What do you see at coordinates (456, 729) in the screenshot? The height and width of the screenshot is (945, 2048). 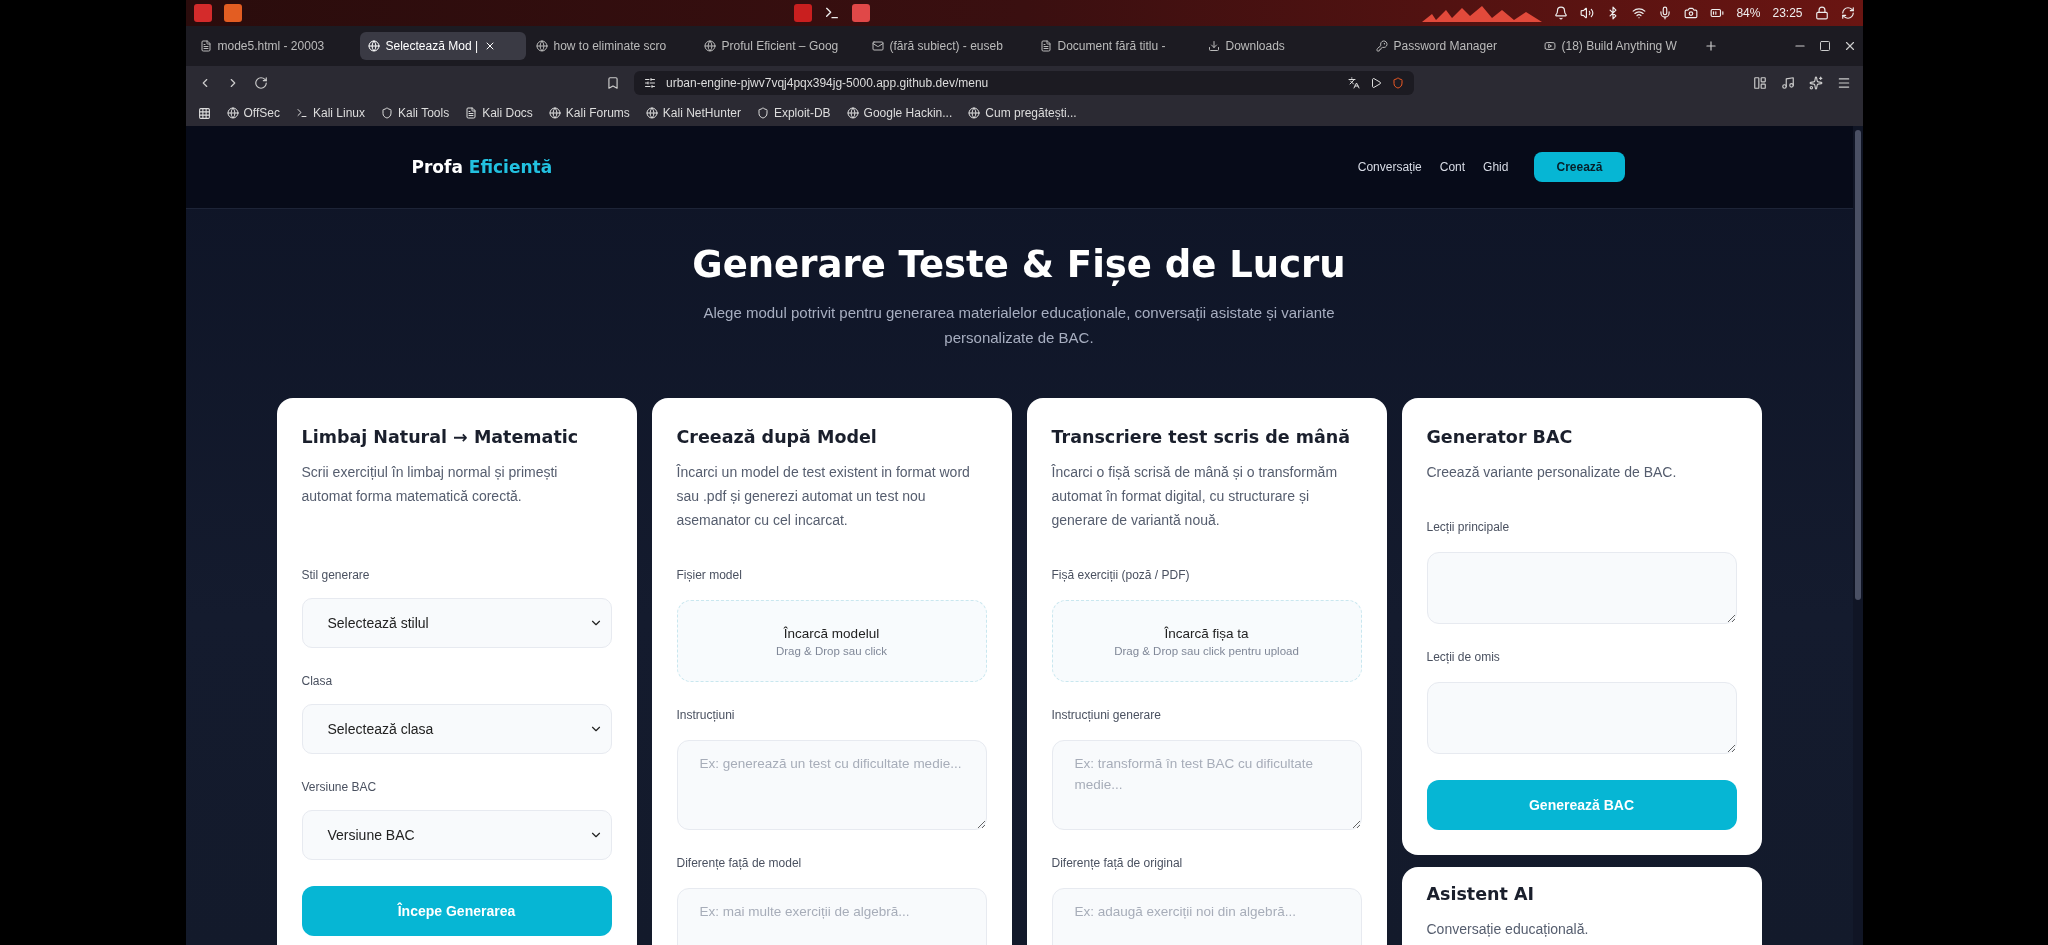 I see `select-field: Selectează clasa` at bounding box center [456, 729].